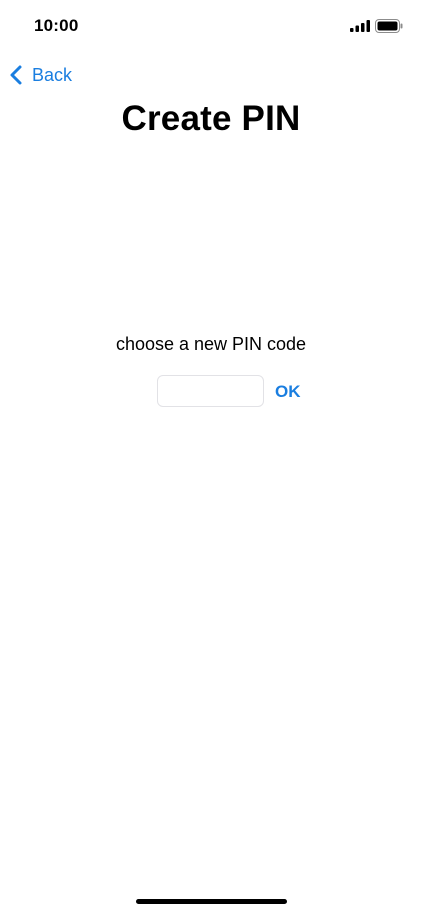  I want to click on pin-prompt-text: choose a new PIN code, so click(211, 344).